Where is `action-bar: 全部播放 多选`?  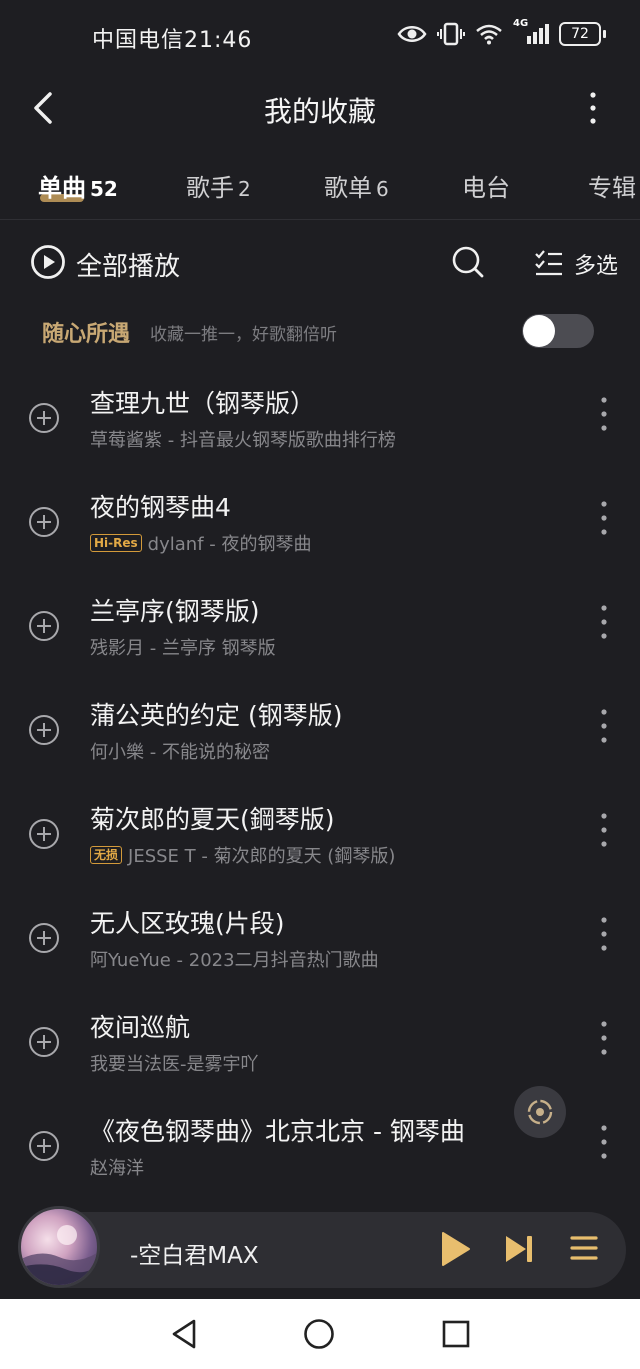
action-bar: 全部播放 多选 is located at coordinates (320, 263).